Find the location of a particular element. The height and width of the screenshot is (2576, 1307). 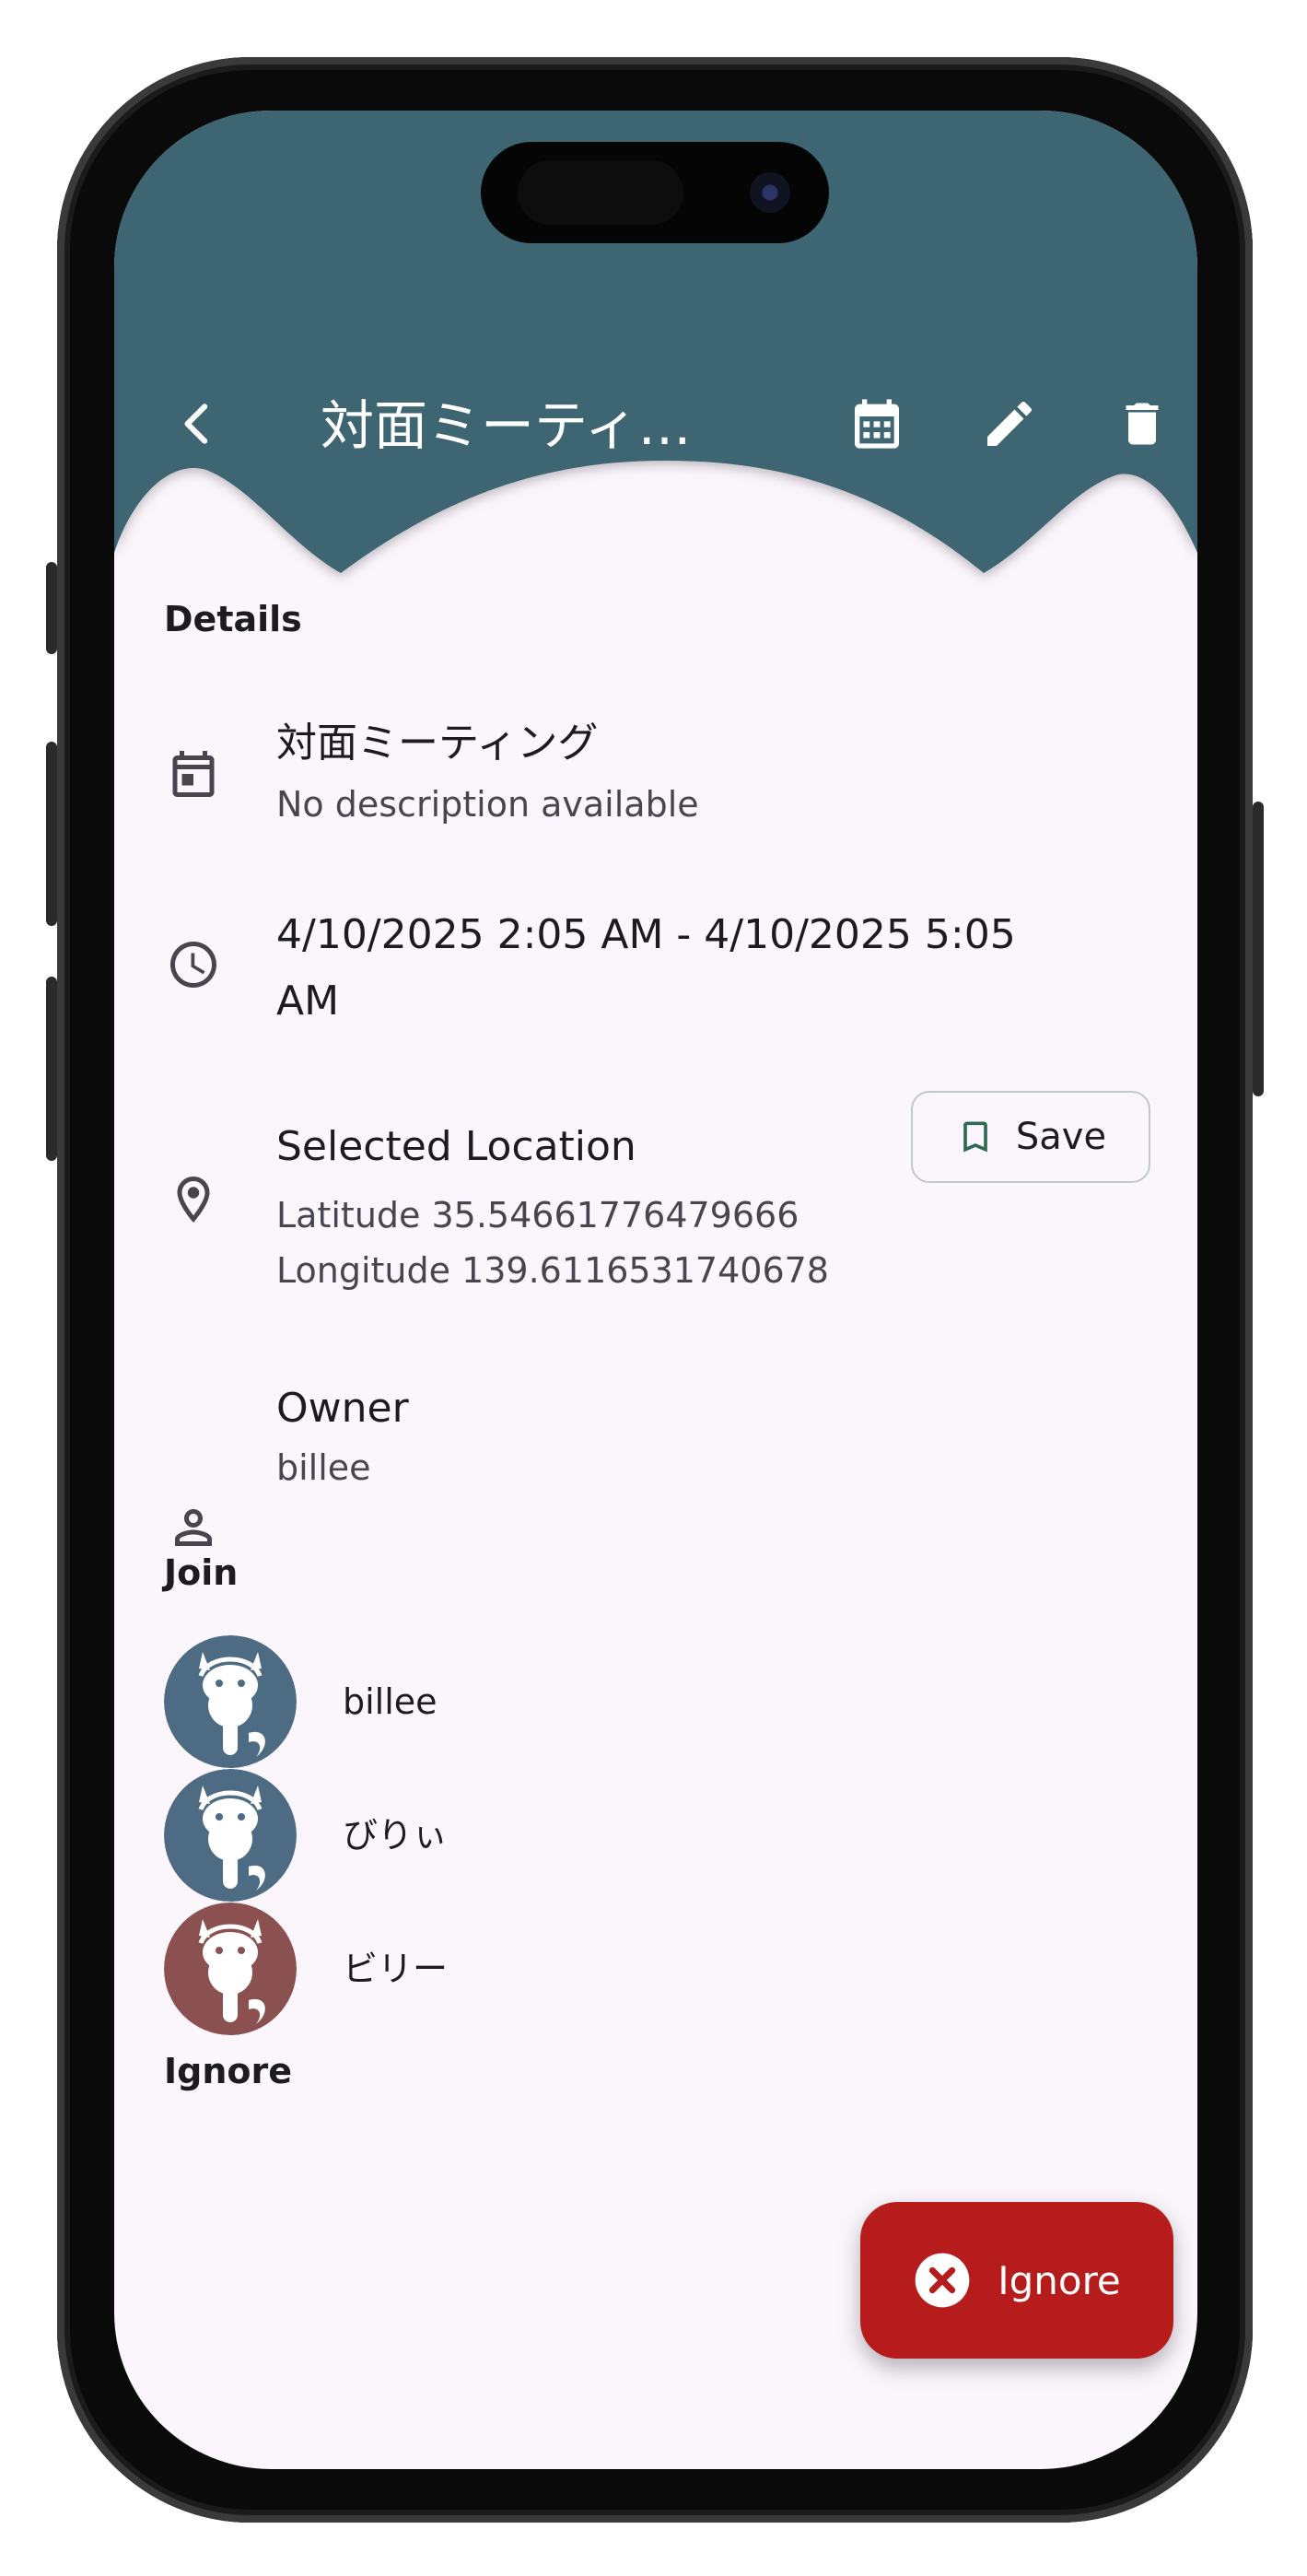

location-title: Selected Location is located at coordinates (456, 1147).